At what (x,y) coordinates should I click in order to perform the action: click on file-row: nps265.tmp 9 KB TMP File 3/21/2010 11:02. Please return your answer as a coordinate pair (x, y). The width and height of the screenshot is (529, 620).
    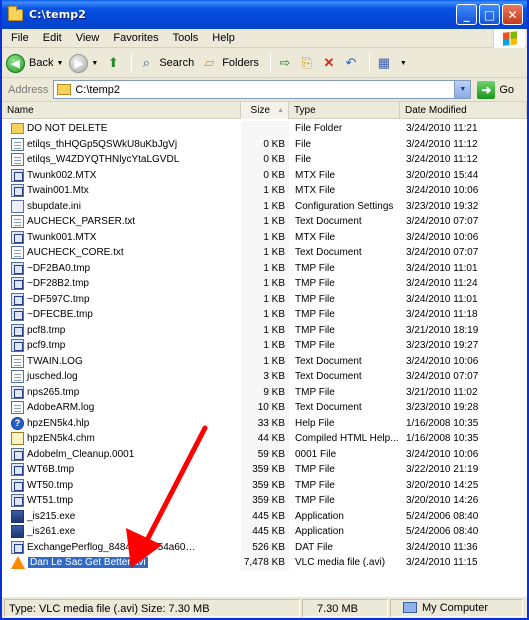
    Looking at the image, I should click on (264, 392).